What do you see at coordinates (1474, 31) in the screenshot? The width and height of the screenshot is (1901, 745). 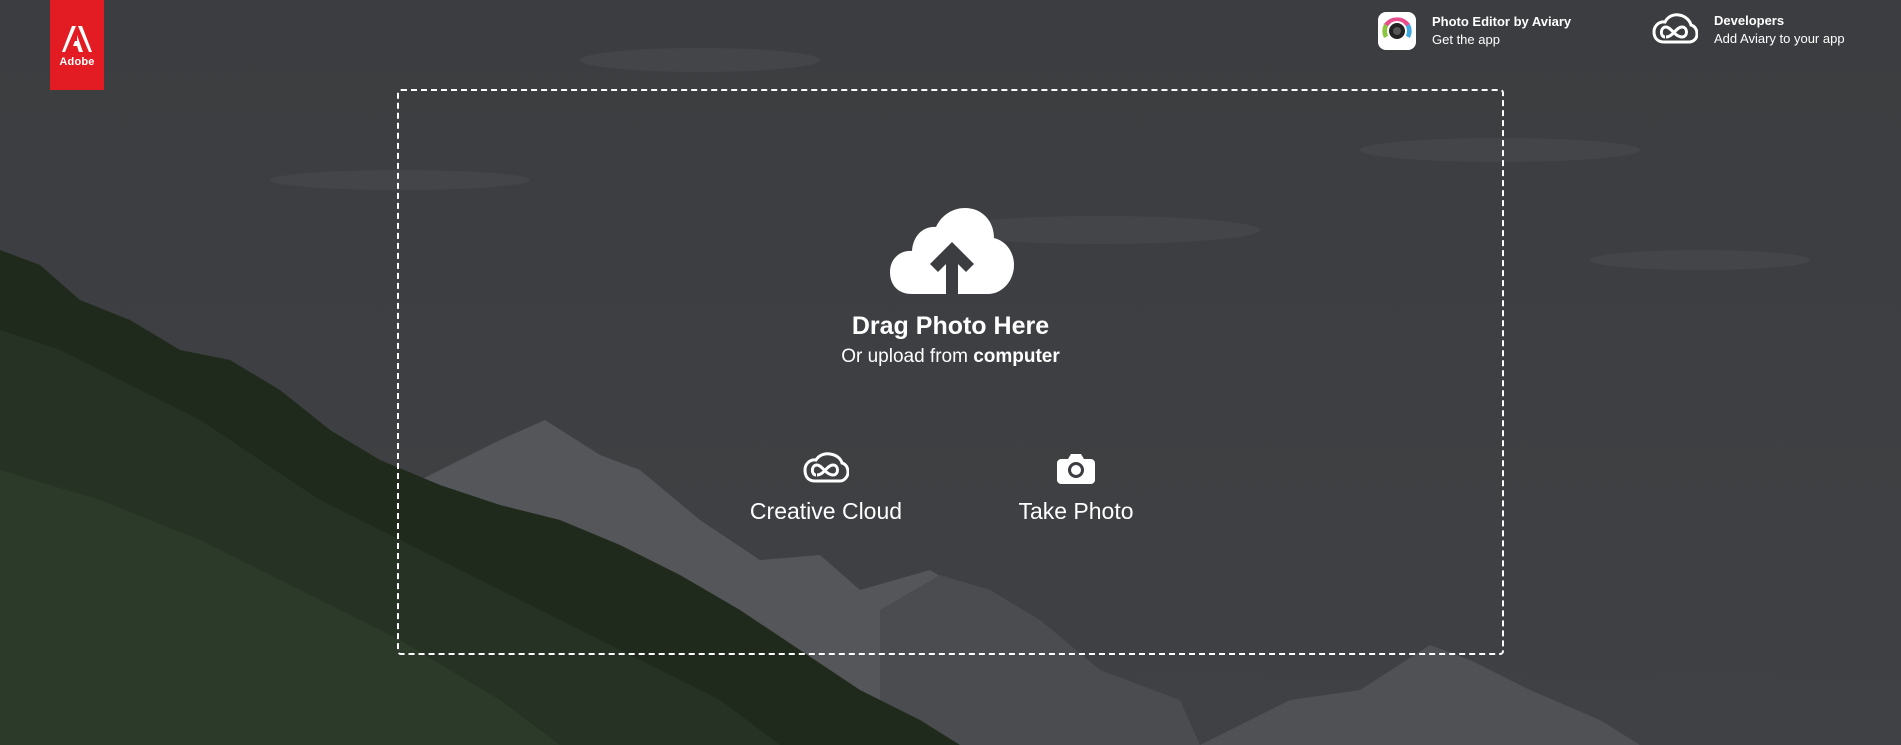 I see `promo-aviary-app: Photo Editor by Aviary Get the app` at bounding box center [1474, 31].